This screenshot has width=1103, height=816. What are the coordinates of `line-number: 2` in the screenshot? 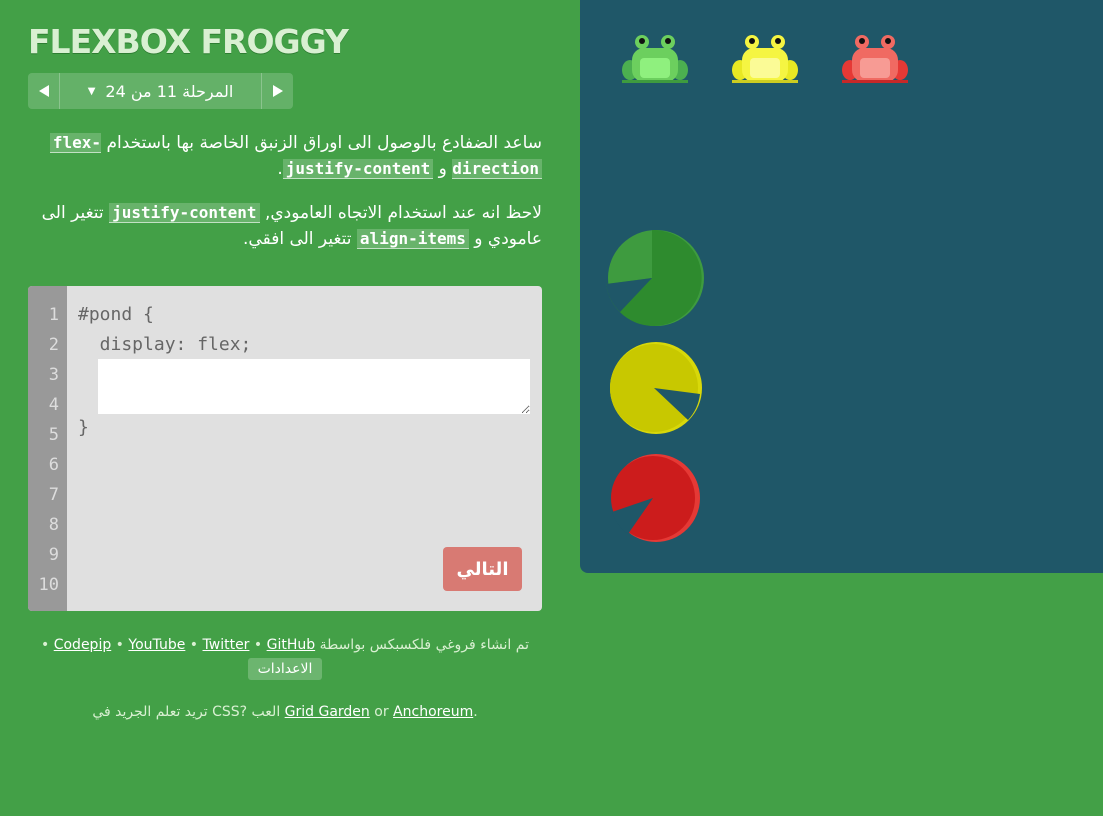 It's located at (53, 345).